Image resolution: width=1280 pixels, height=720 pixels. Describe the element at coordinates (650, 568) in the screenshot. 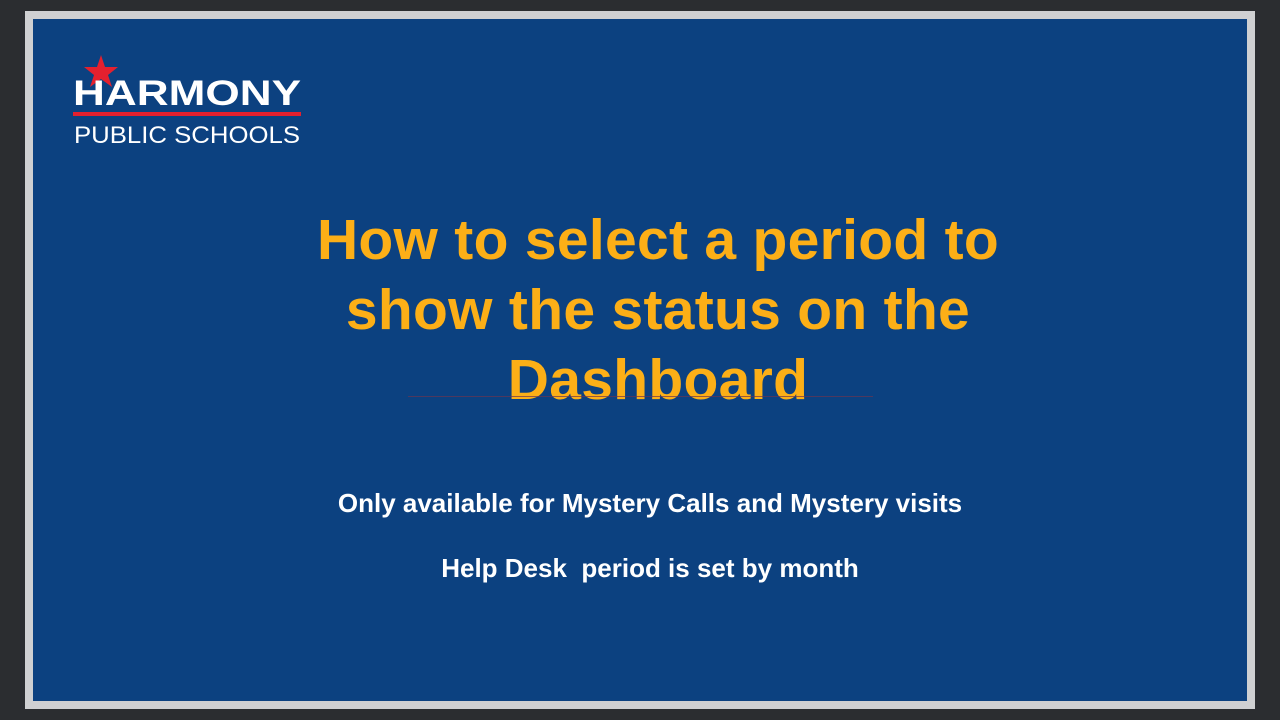

I see `help-desk-note: Help Desk period is set by month` at that location.